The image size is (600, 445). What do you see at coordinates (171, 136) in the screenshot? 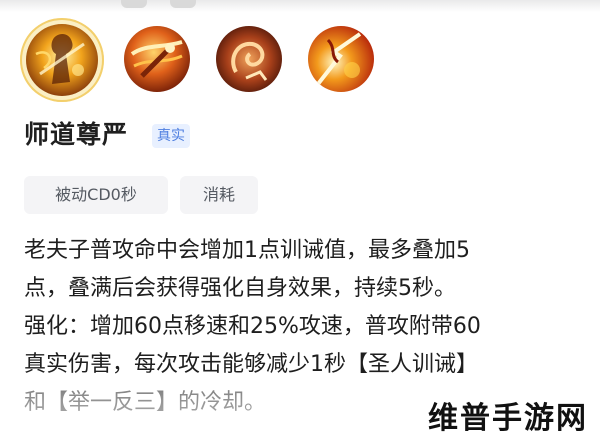
I see `damage-type-badge: 真实` at bounding box center [171, 136].